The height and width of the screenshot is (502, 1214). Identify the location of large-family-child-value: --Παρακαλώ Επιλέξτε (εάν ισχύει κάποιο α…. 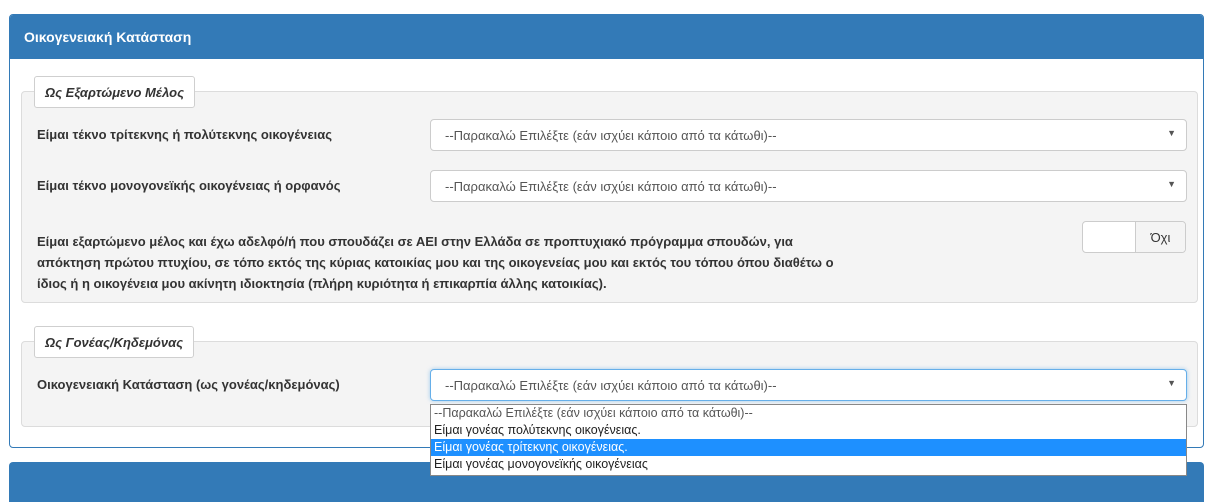
(611, 135).